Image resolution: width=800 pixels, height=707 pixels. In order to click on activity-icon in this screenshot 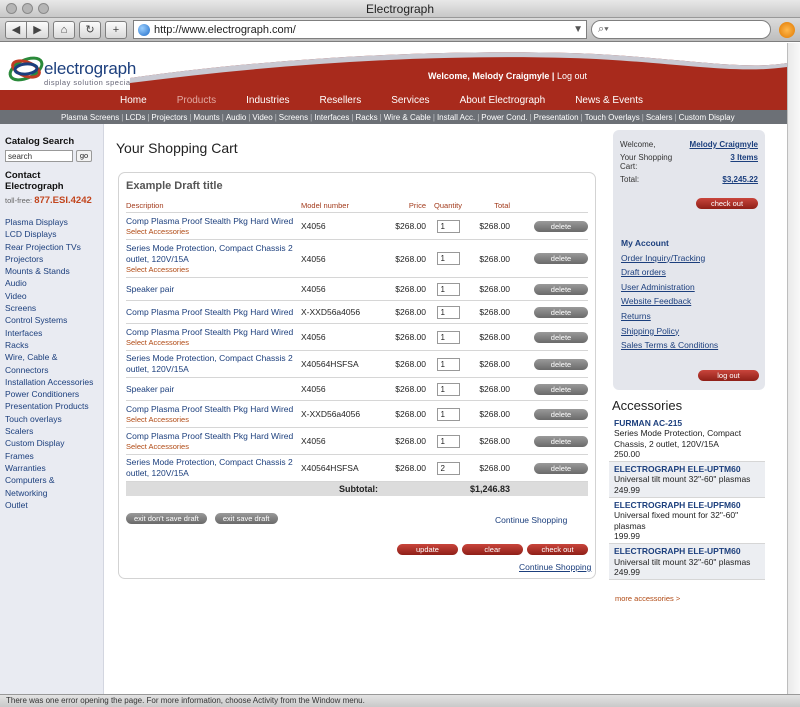, I will do `click(787, 29)`.